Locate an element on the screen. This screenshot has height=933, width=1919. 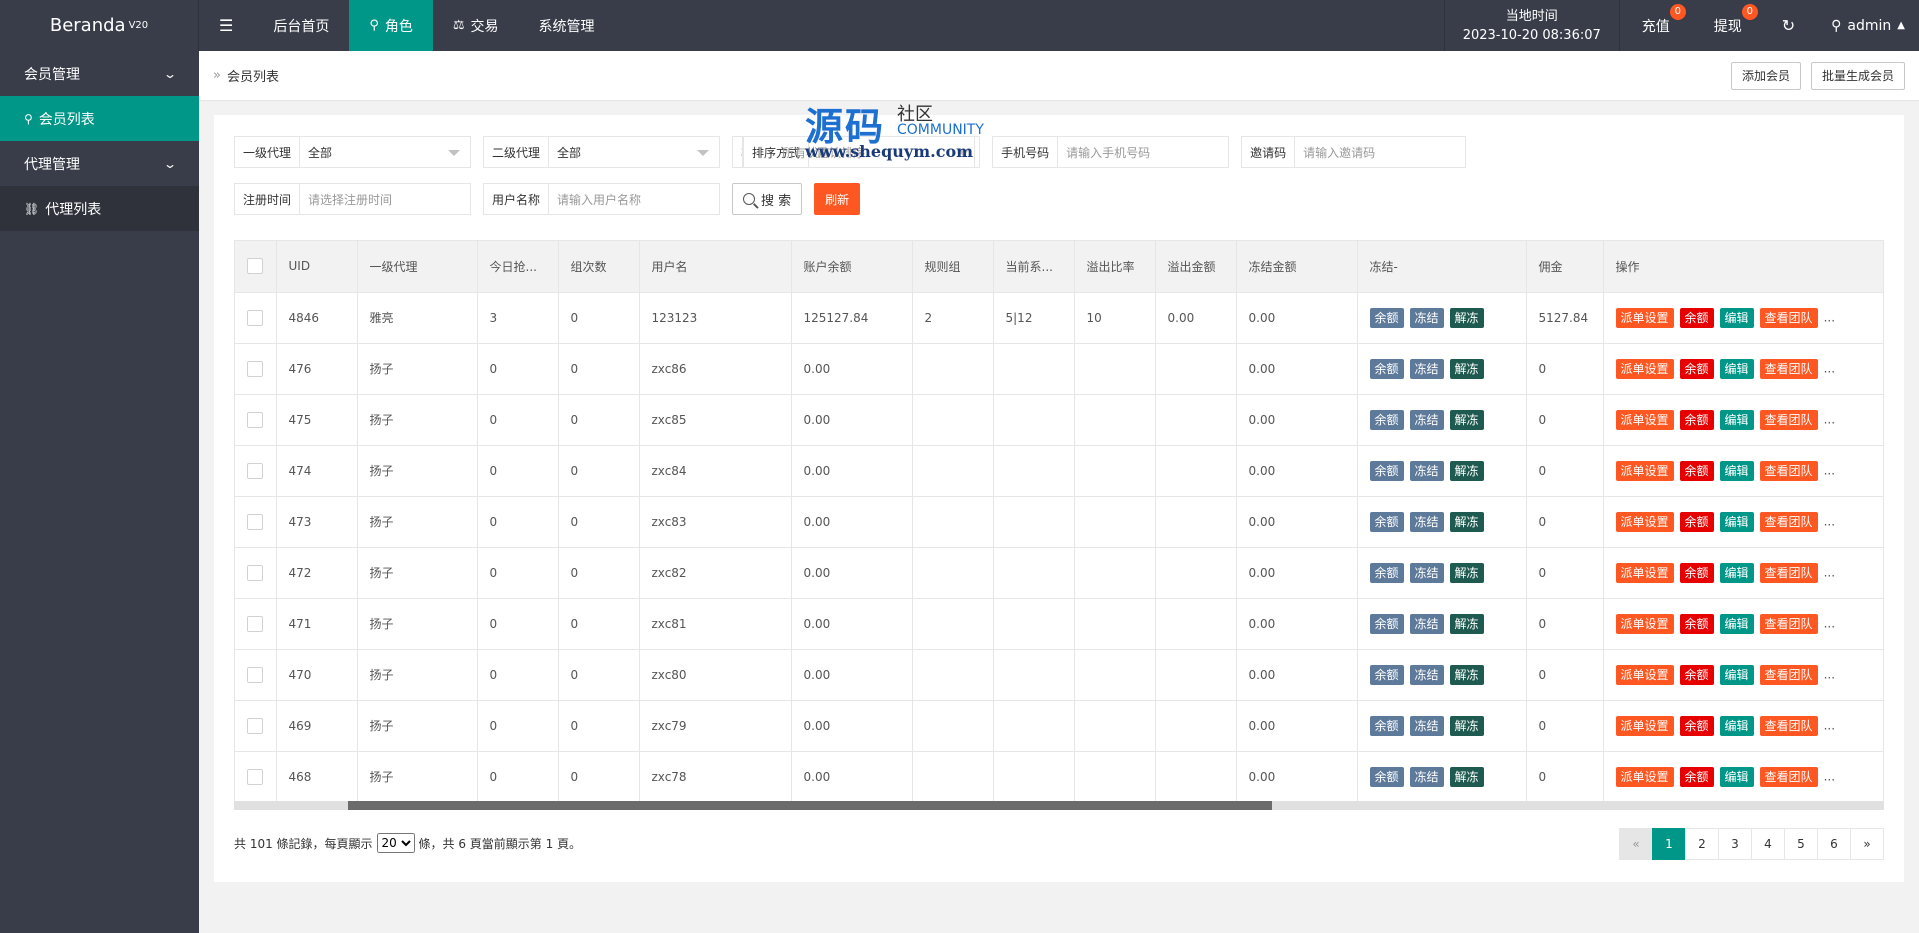
nav-trade: ⚖ 交易 is located at coordinates (476, 25).